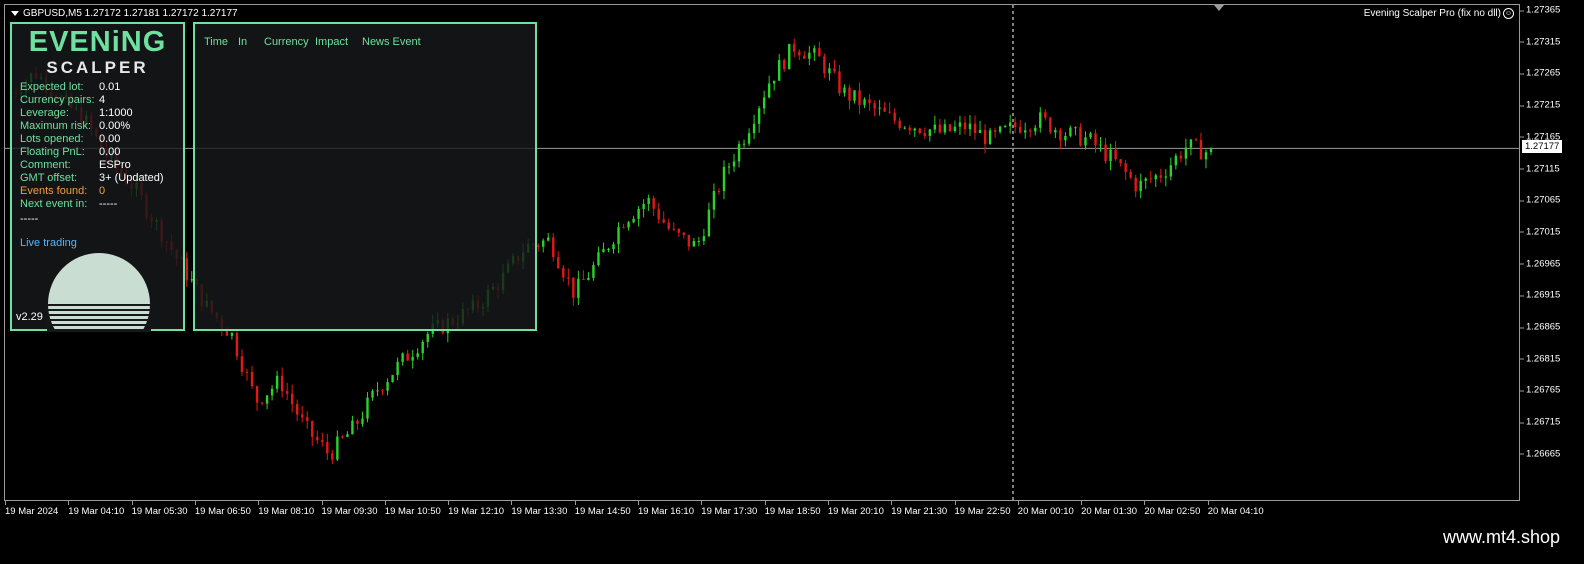 This screenshot has width=1584, height=564. What do you see at coordinates (32, 509) in the screenshot?
I see `time-tick-label: 19 Mar 2024` at bounding box center [32, 509].